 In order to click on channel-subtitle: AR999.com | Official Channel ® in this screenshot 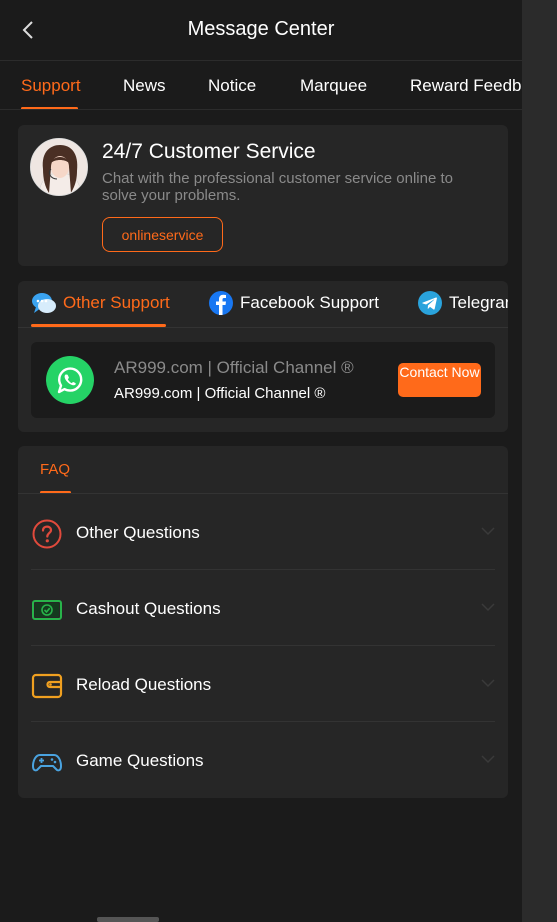, I will do `click(220, 393)`.